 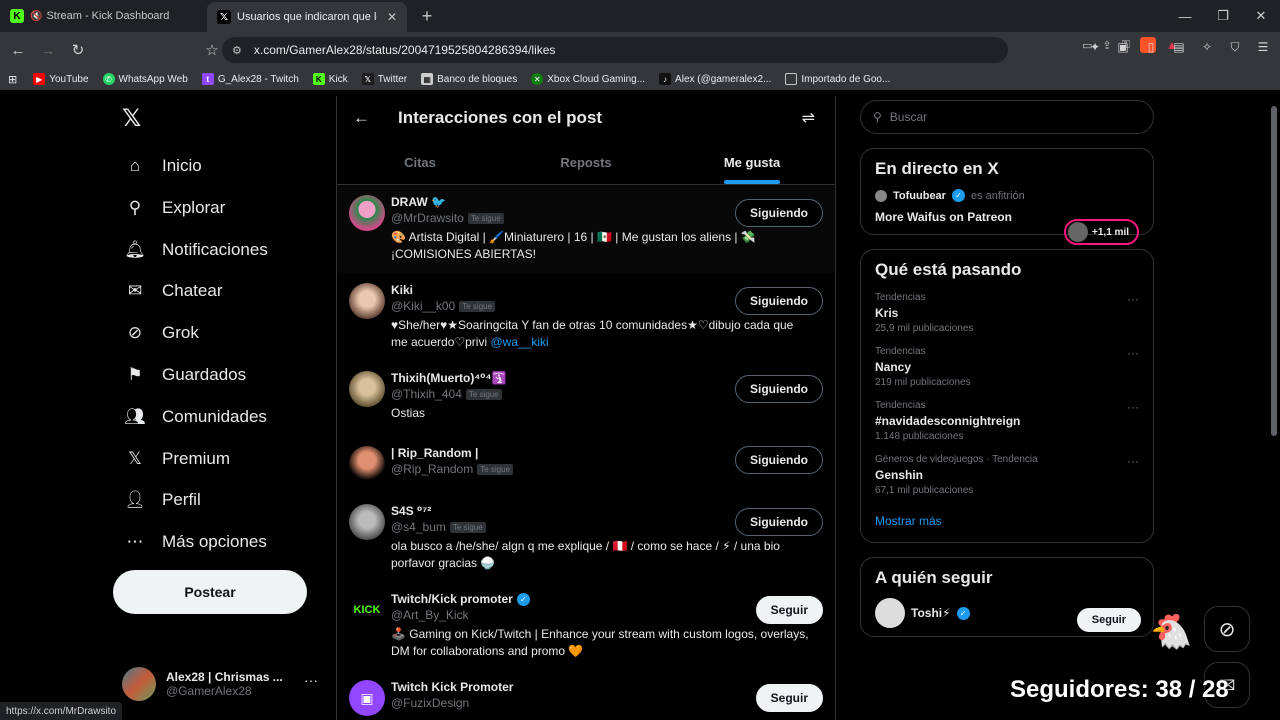 I want to click on user-name: Twitch Kick Promoter, so click(x=602, y=687).